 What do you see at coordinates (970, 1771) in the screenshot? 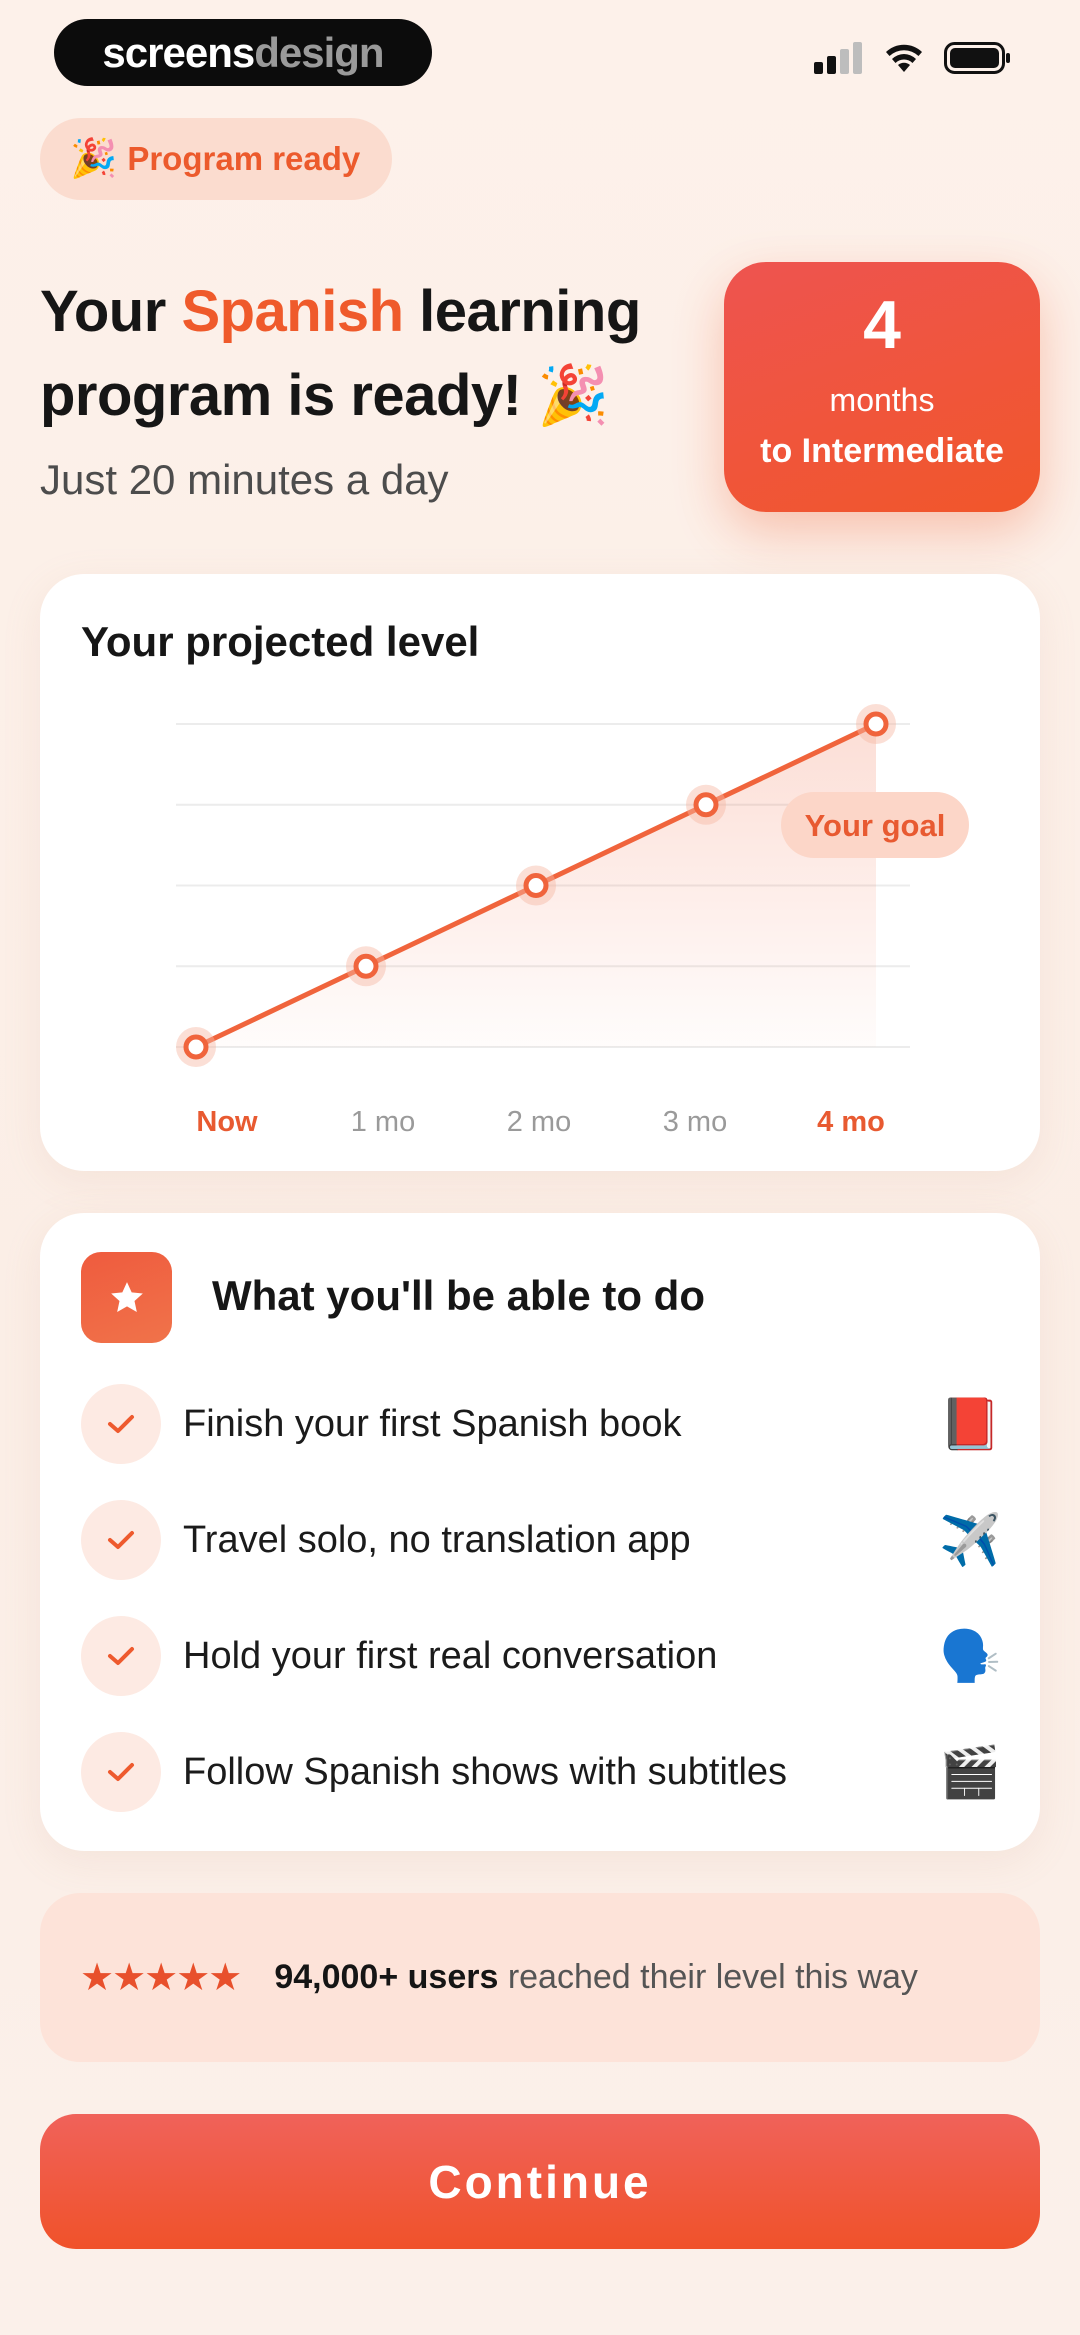
I see `clapperboard-icon: 🎬` at bounding box center [970, 1771].